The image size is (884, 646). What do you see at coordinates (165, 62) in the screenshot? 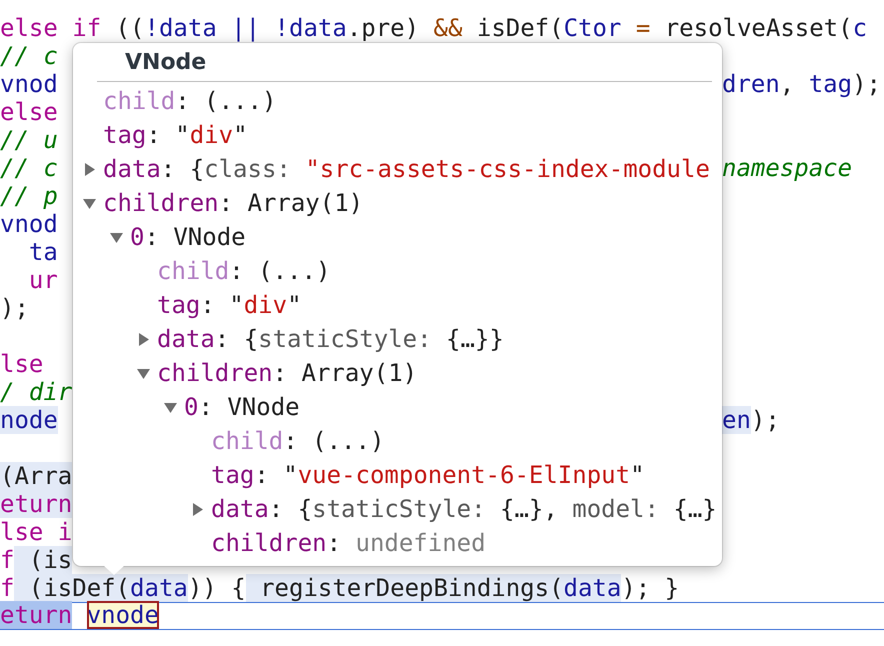
I see `popover-title: VNode` at bounding box center [165, 62].